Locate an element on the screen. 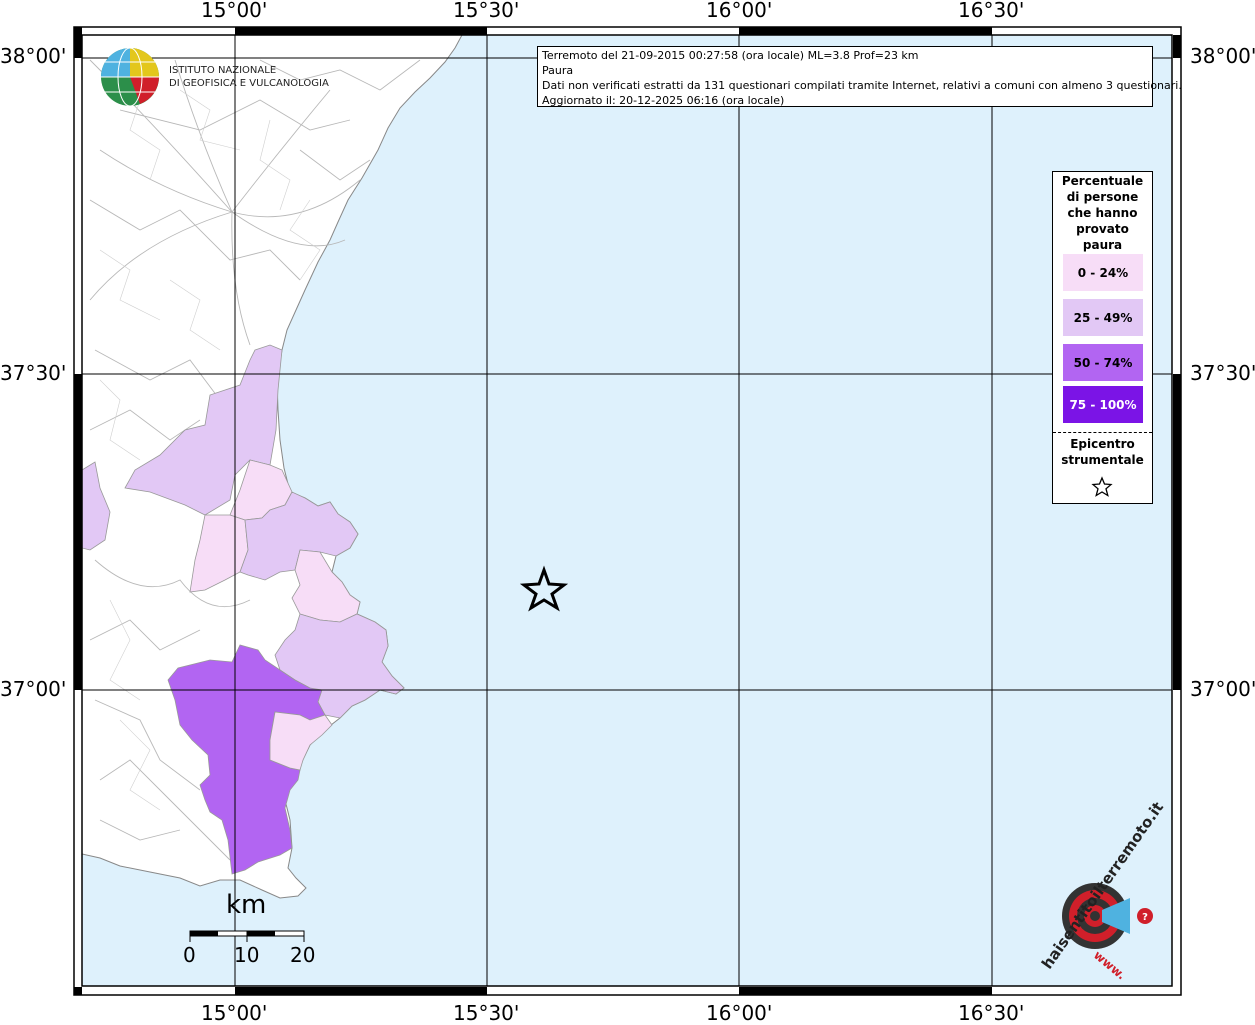 This screenshot has height=1025, width=1255. bottom-label-4: 16°30' is located at coordinates (991, 1013).